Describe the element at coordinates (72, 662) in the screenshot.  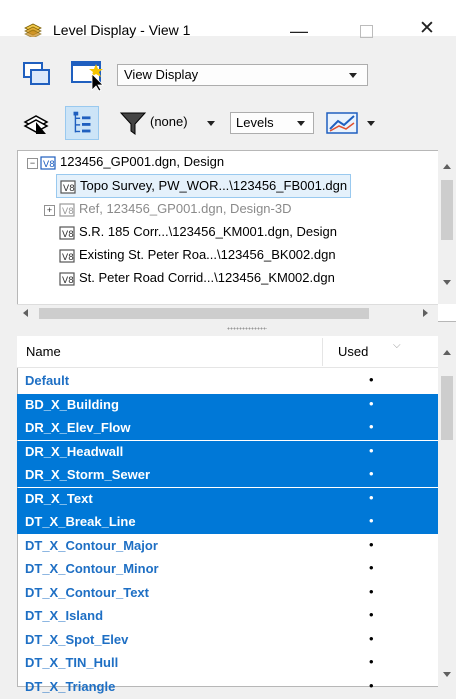
I see `level-name: DT_X_TIN_Hull` at that location.